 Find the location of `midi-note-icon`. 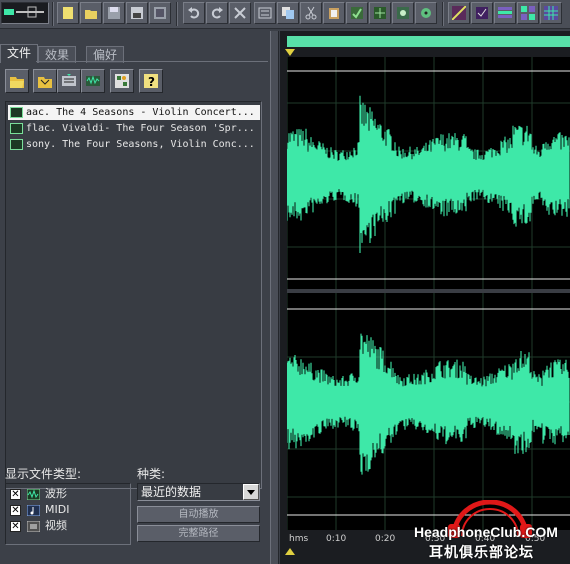

midi-note-icon is located at coordinates (33, 510).